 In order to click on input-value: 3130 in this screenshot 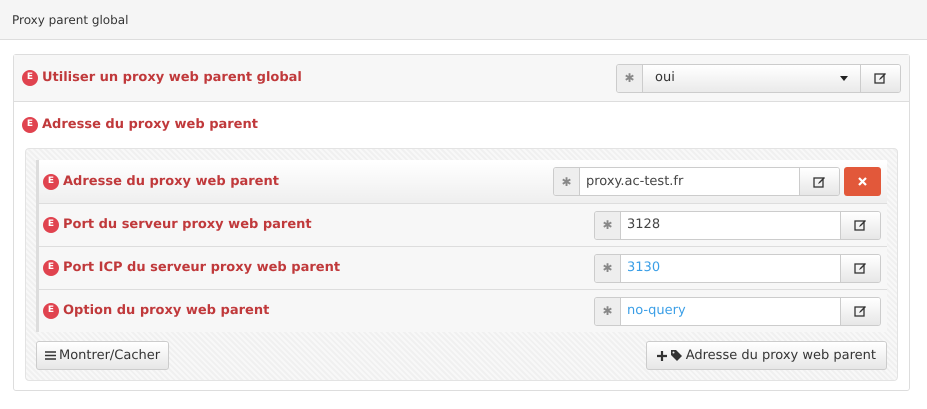, I will do `click(644, 268)`.